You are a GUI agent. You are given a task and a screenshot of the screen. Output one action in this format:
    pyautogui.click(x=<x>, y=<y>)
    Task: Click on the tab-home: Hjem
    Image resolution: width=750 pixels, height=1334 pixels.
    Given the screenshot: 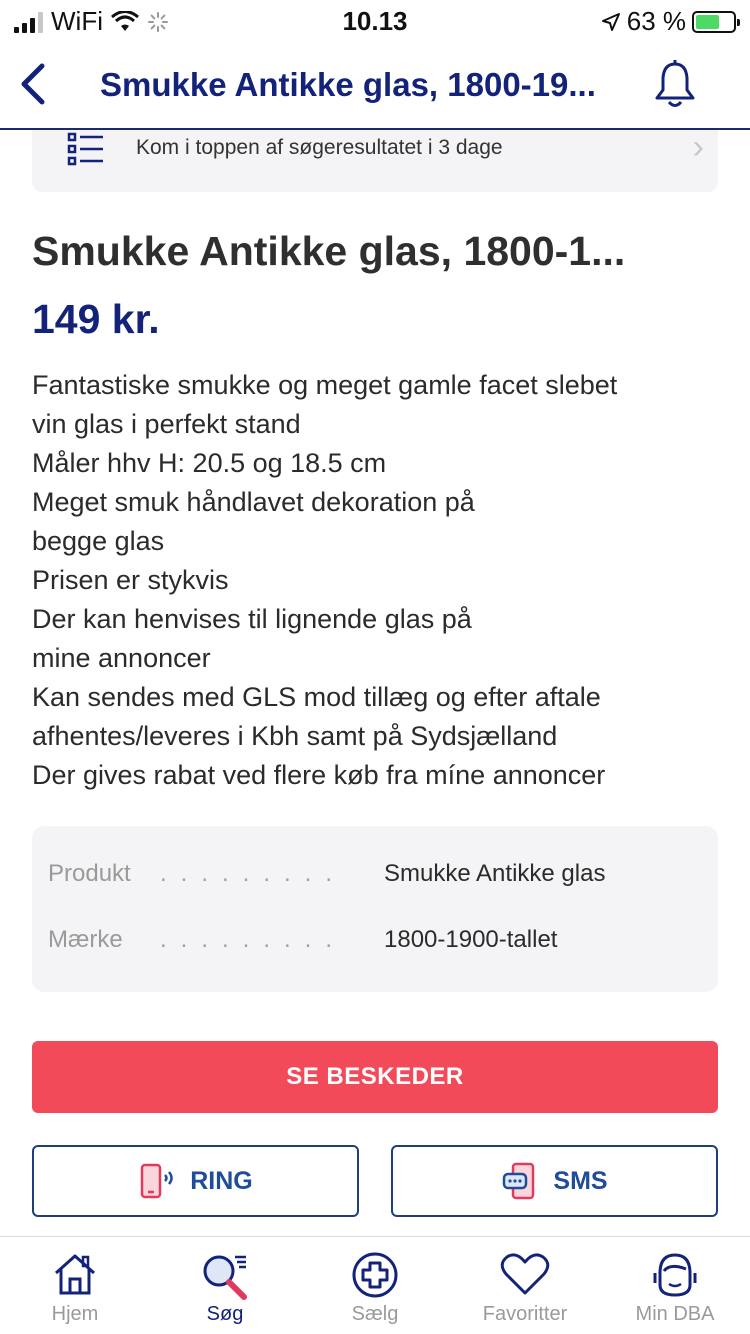 What is the action you would take?
    pyautogui.click(x=75, y=1285)
    